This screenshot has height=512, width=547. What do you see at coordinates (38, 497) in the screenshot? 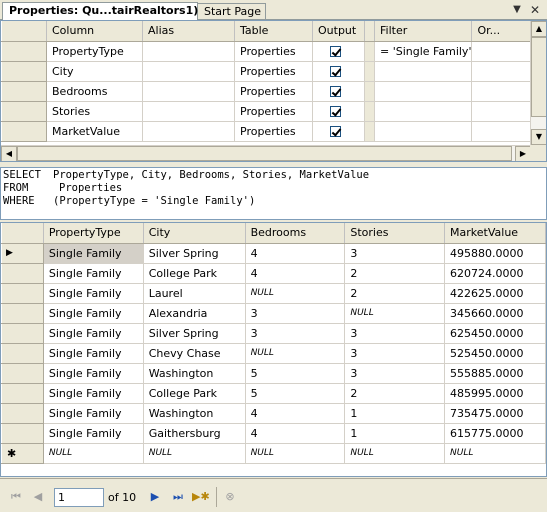
I see `previous-record-icon: ◀` at bounding box center [38, 497].